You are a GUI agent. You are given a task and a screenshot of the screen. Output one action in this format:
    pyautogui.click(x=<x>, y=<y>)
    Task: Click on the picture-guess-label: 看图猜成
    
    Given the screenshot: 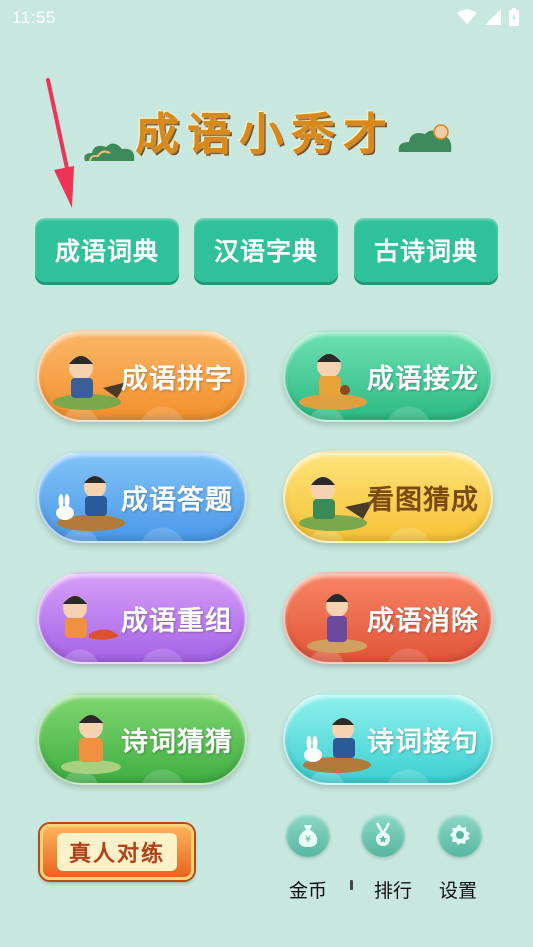 What is the action you would take?
    pyautogui.click(x=423, y=500)
    